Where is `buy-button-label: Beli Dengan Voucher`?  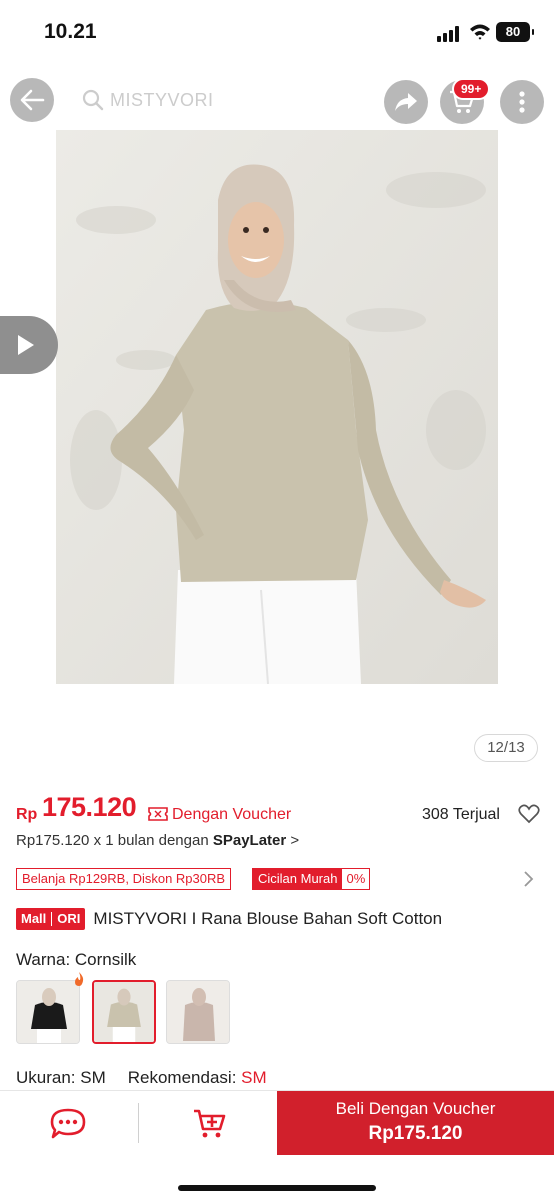 buy-button-label: Beli Dengan Voucher is located at coordinates (415, 1108).